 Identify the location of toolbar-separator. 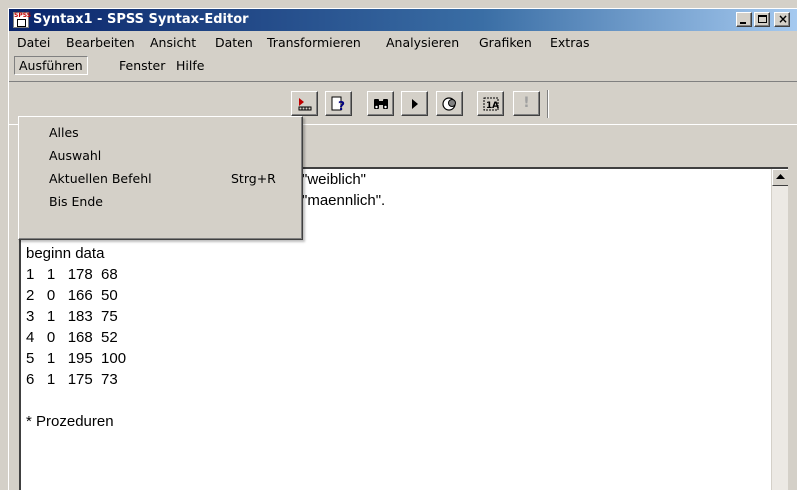
(548, 104).